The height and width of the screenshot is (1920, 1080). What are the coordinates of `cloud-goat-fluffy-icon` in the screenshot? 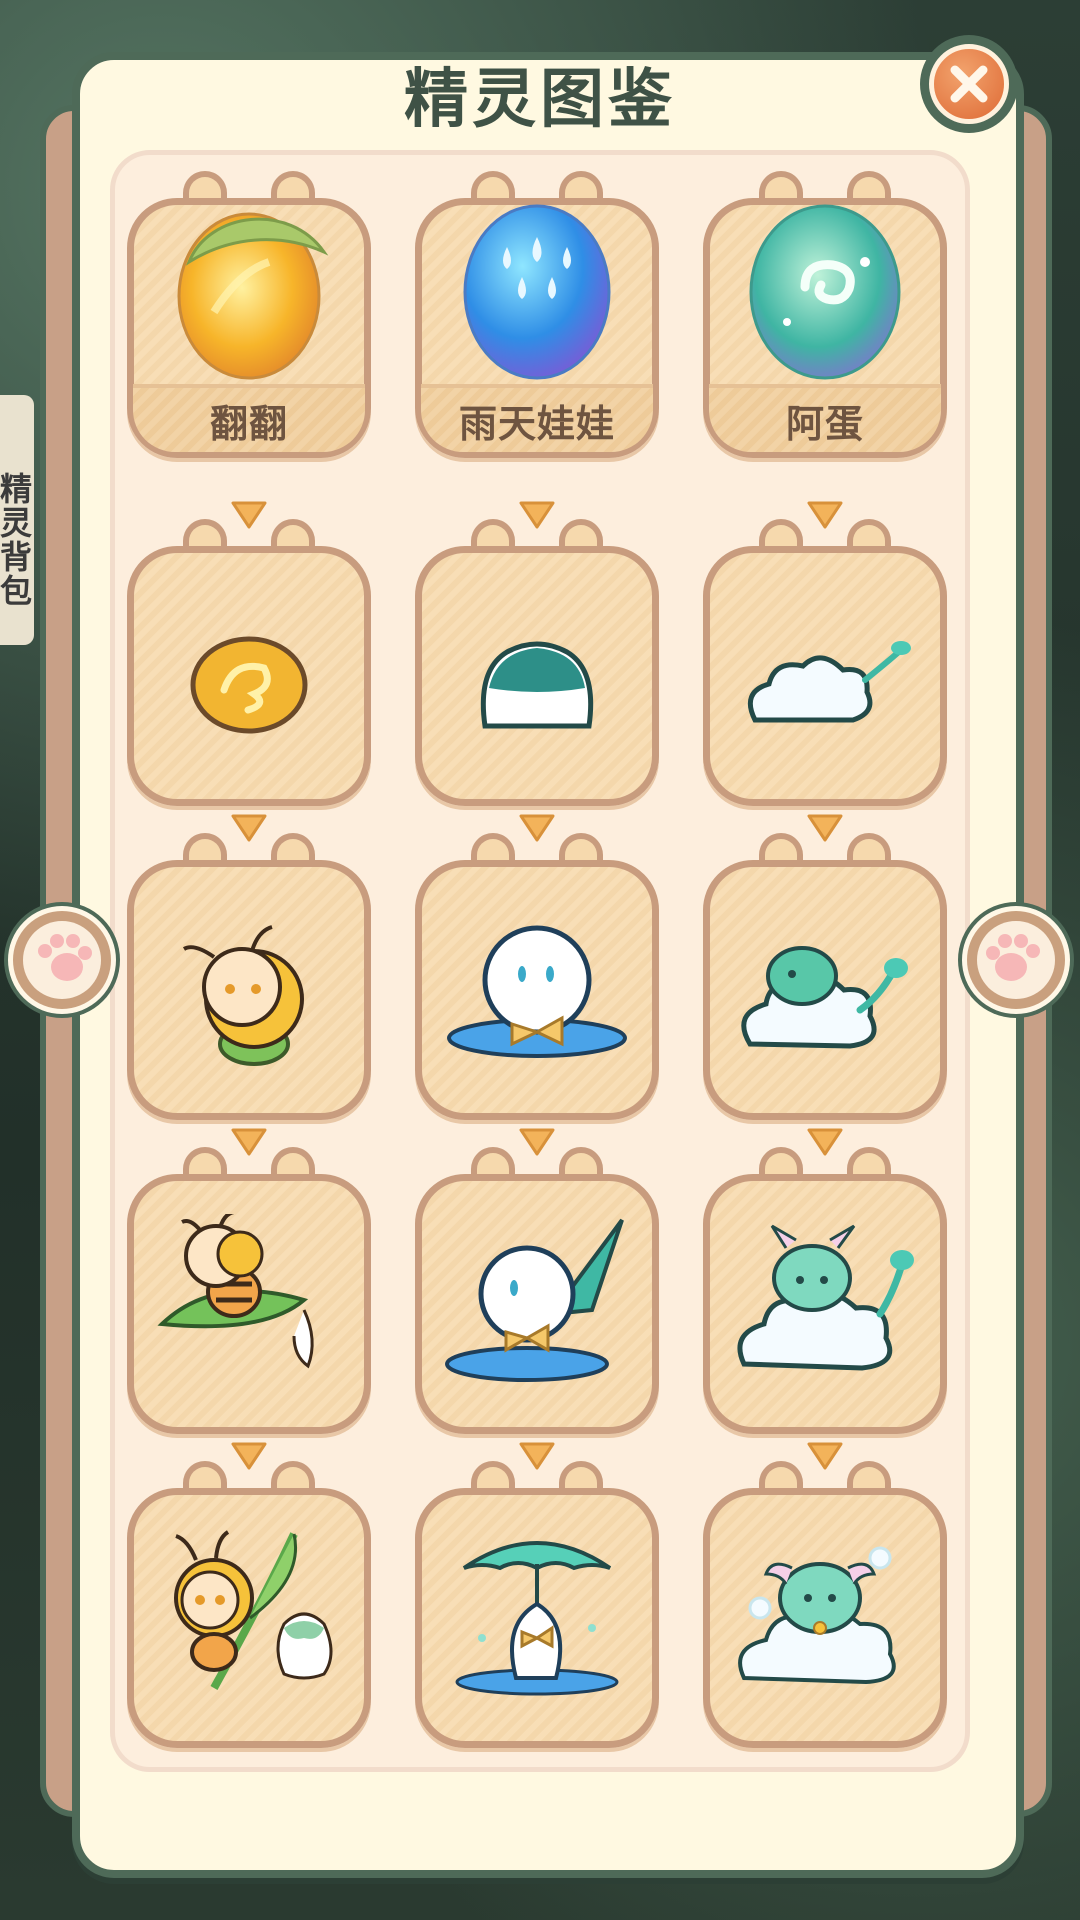 It's located at (817, 1615).